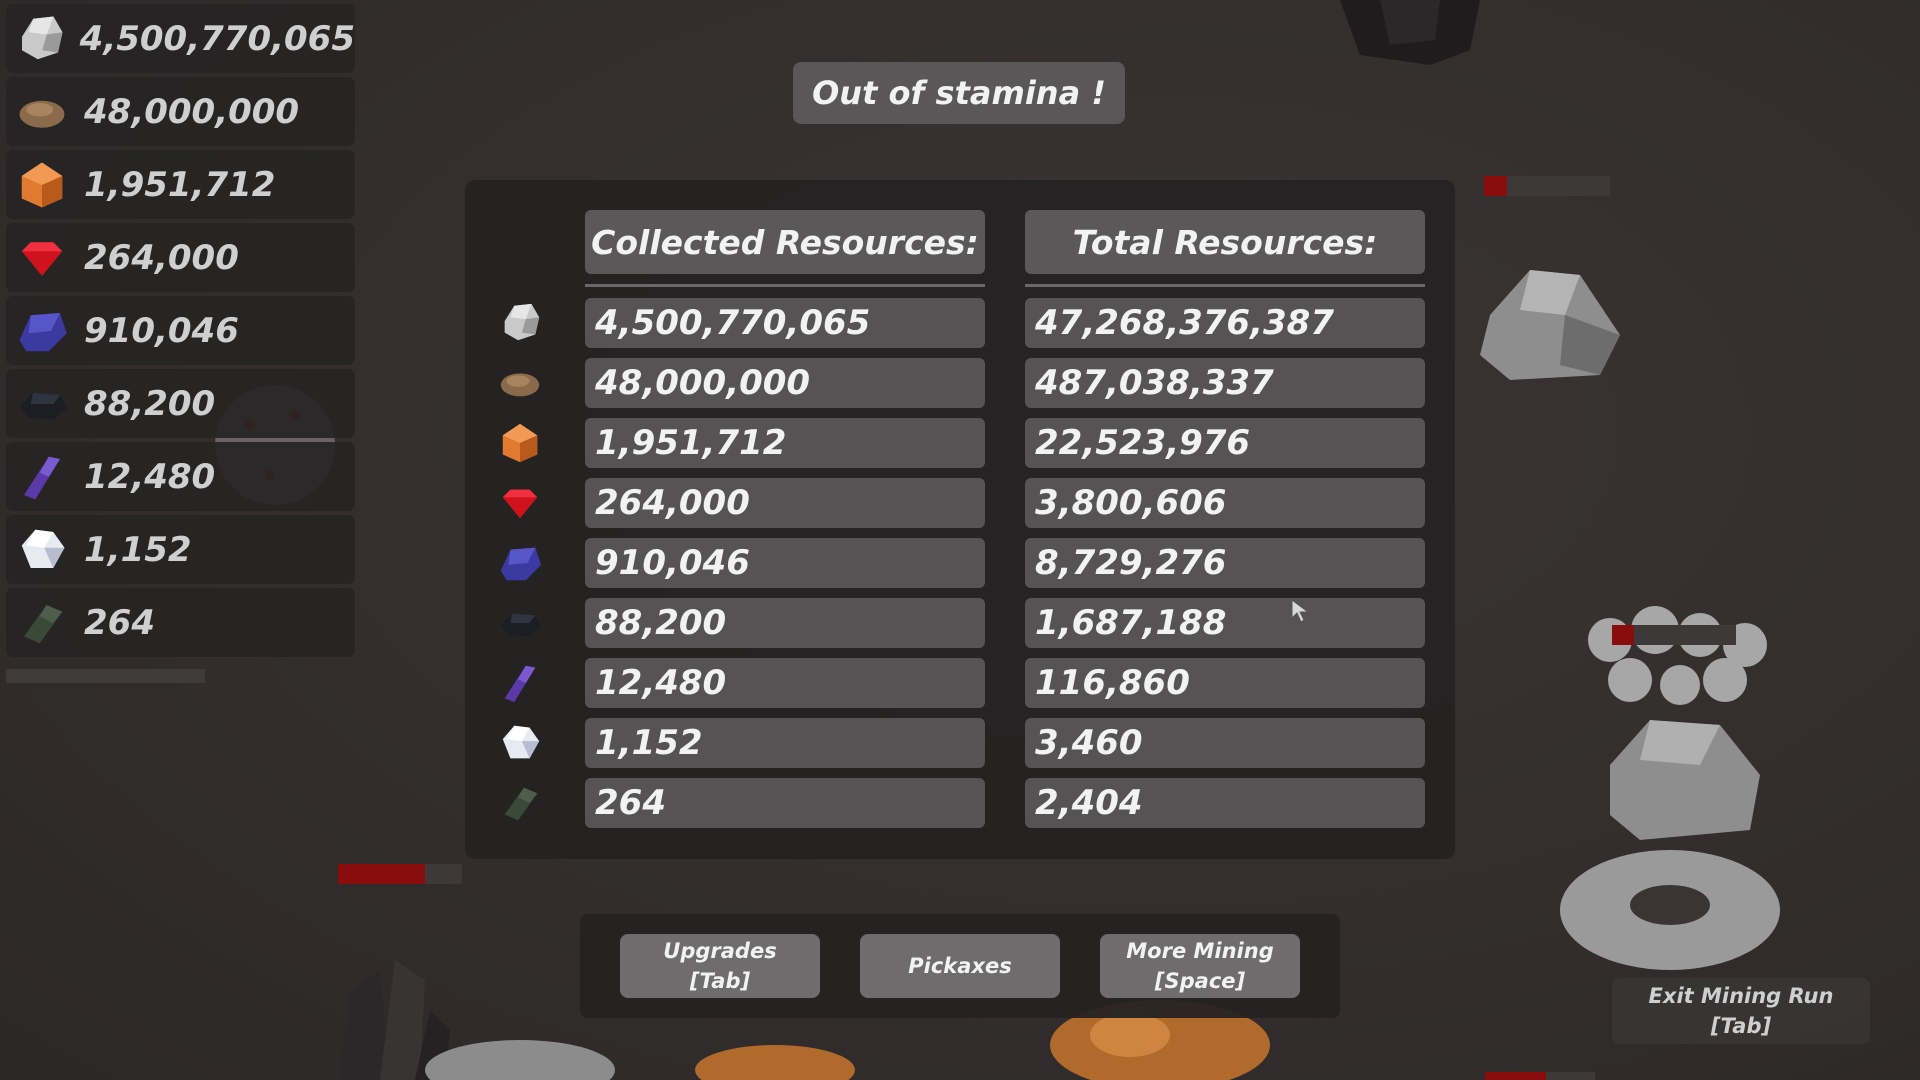 The width and height of the screenshot is (1920, 1080). I want to click on sidebar-resource-value: 264,000, so click(161, 257).